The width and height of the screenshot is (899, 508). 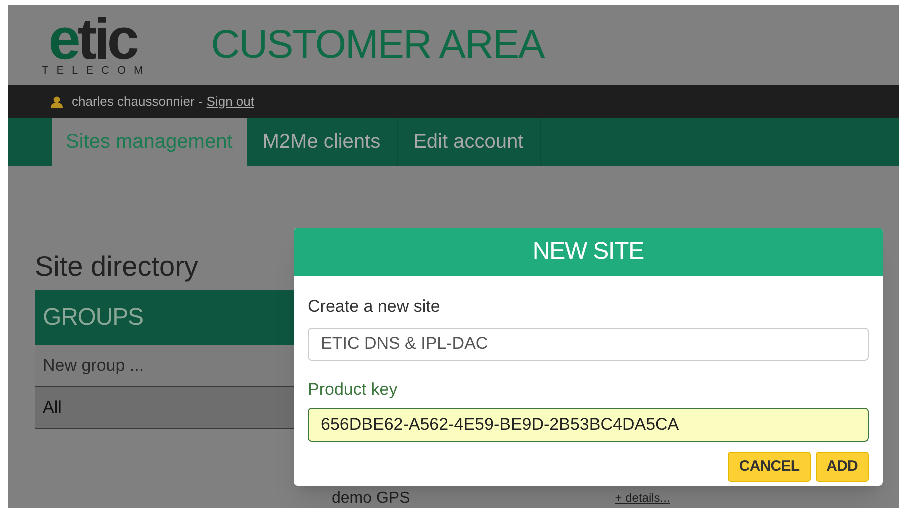 What do you see at coordinates (769, 467) in the screenshot?
I see `dialog-button: CANCEL` at bounding box center [769, 467].